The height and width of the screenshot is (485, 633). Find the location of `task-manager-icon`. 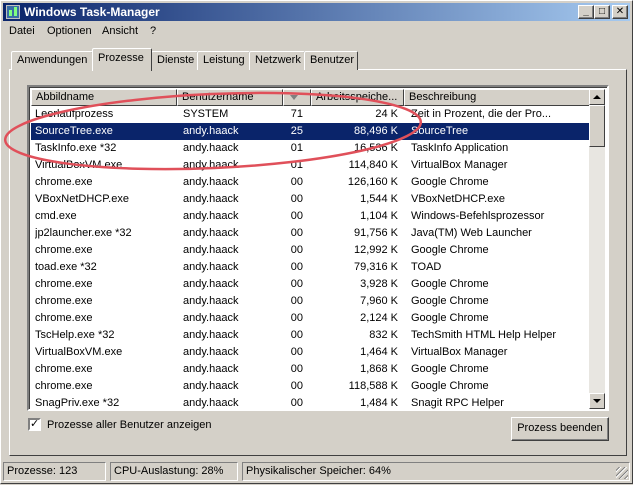

task-manager-icon is located at coordinates (13, 12).